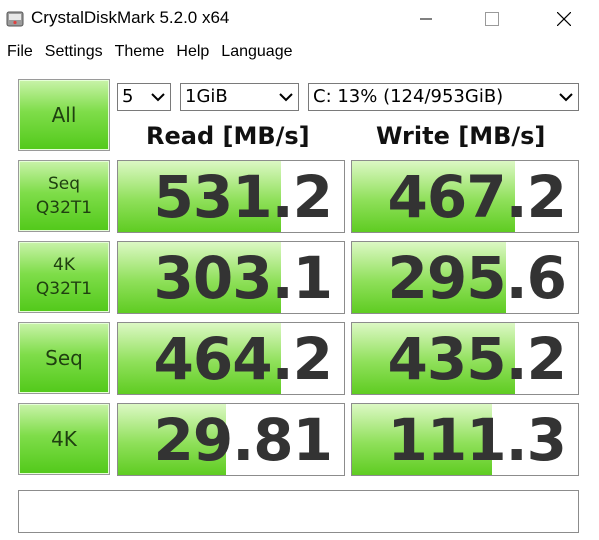  Describe the element at coordinates (192, 52) in the screenshot. I see `menu-help: Help` at that location.